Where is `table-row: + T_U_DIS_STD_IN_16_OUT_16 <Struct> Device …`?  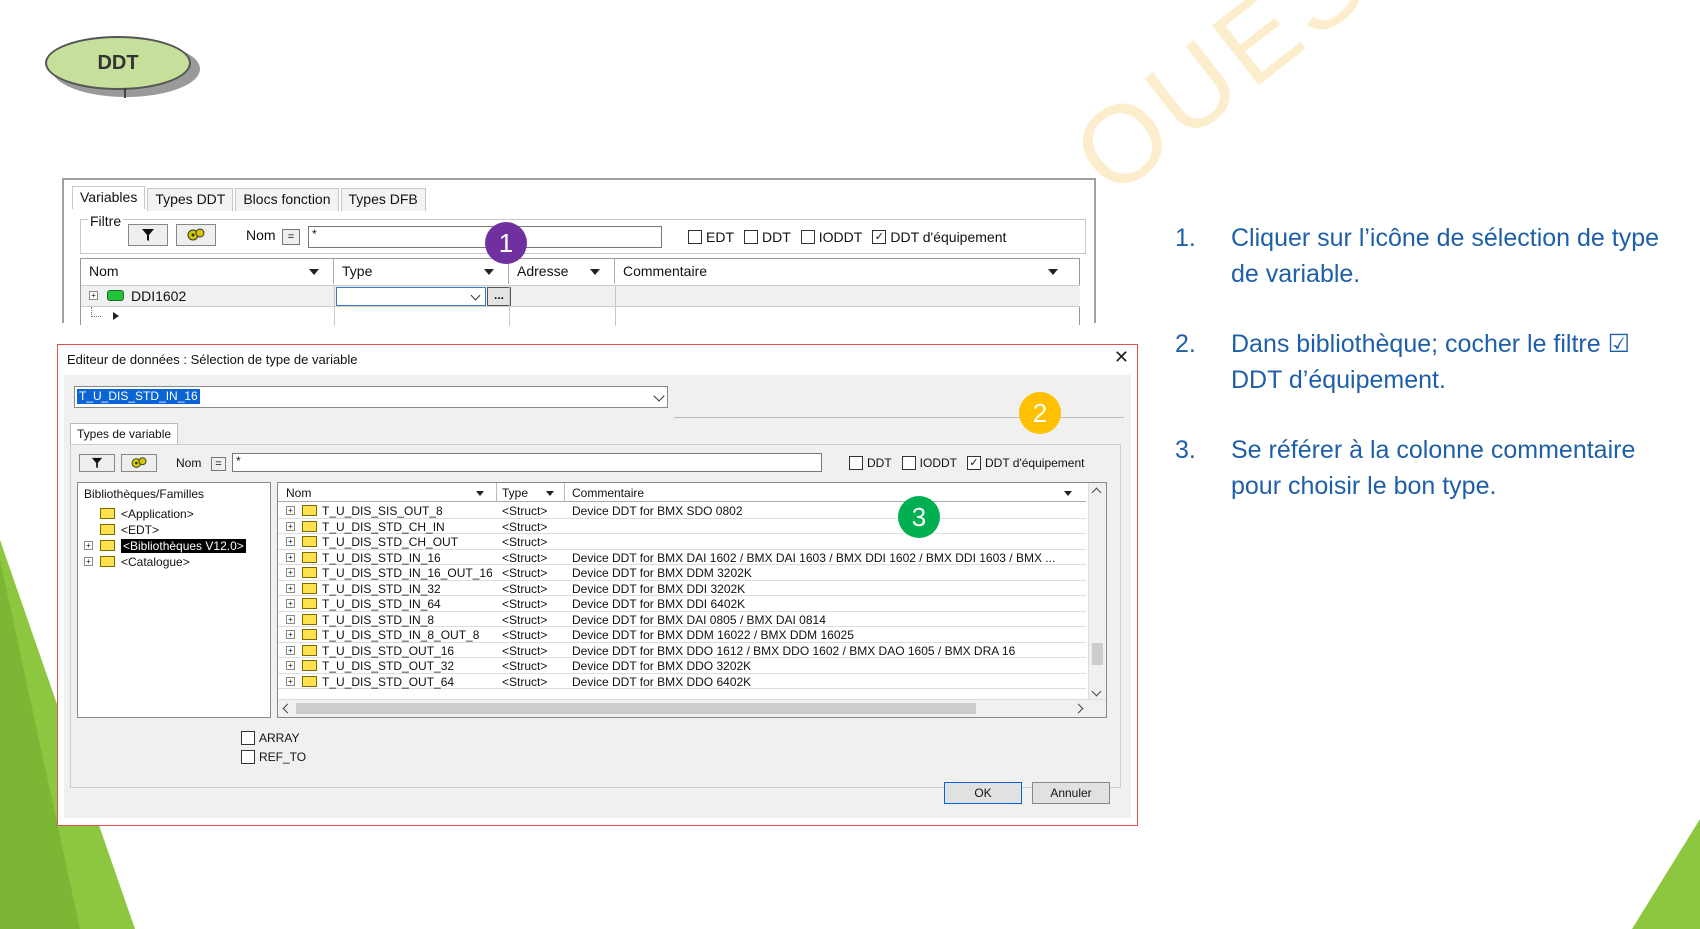 table-row: + T_U_DIS_STD_IN_16_OUT_16 <Struct> Device … is located at coordinates (682, 573).